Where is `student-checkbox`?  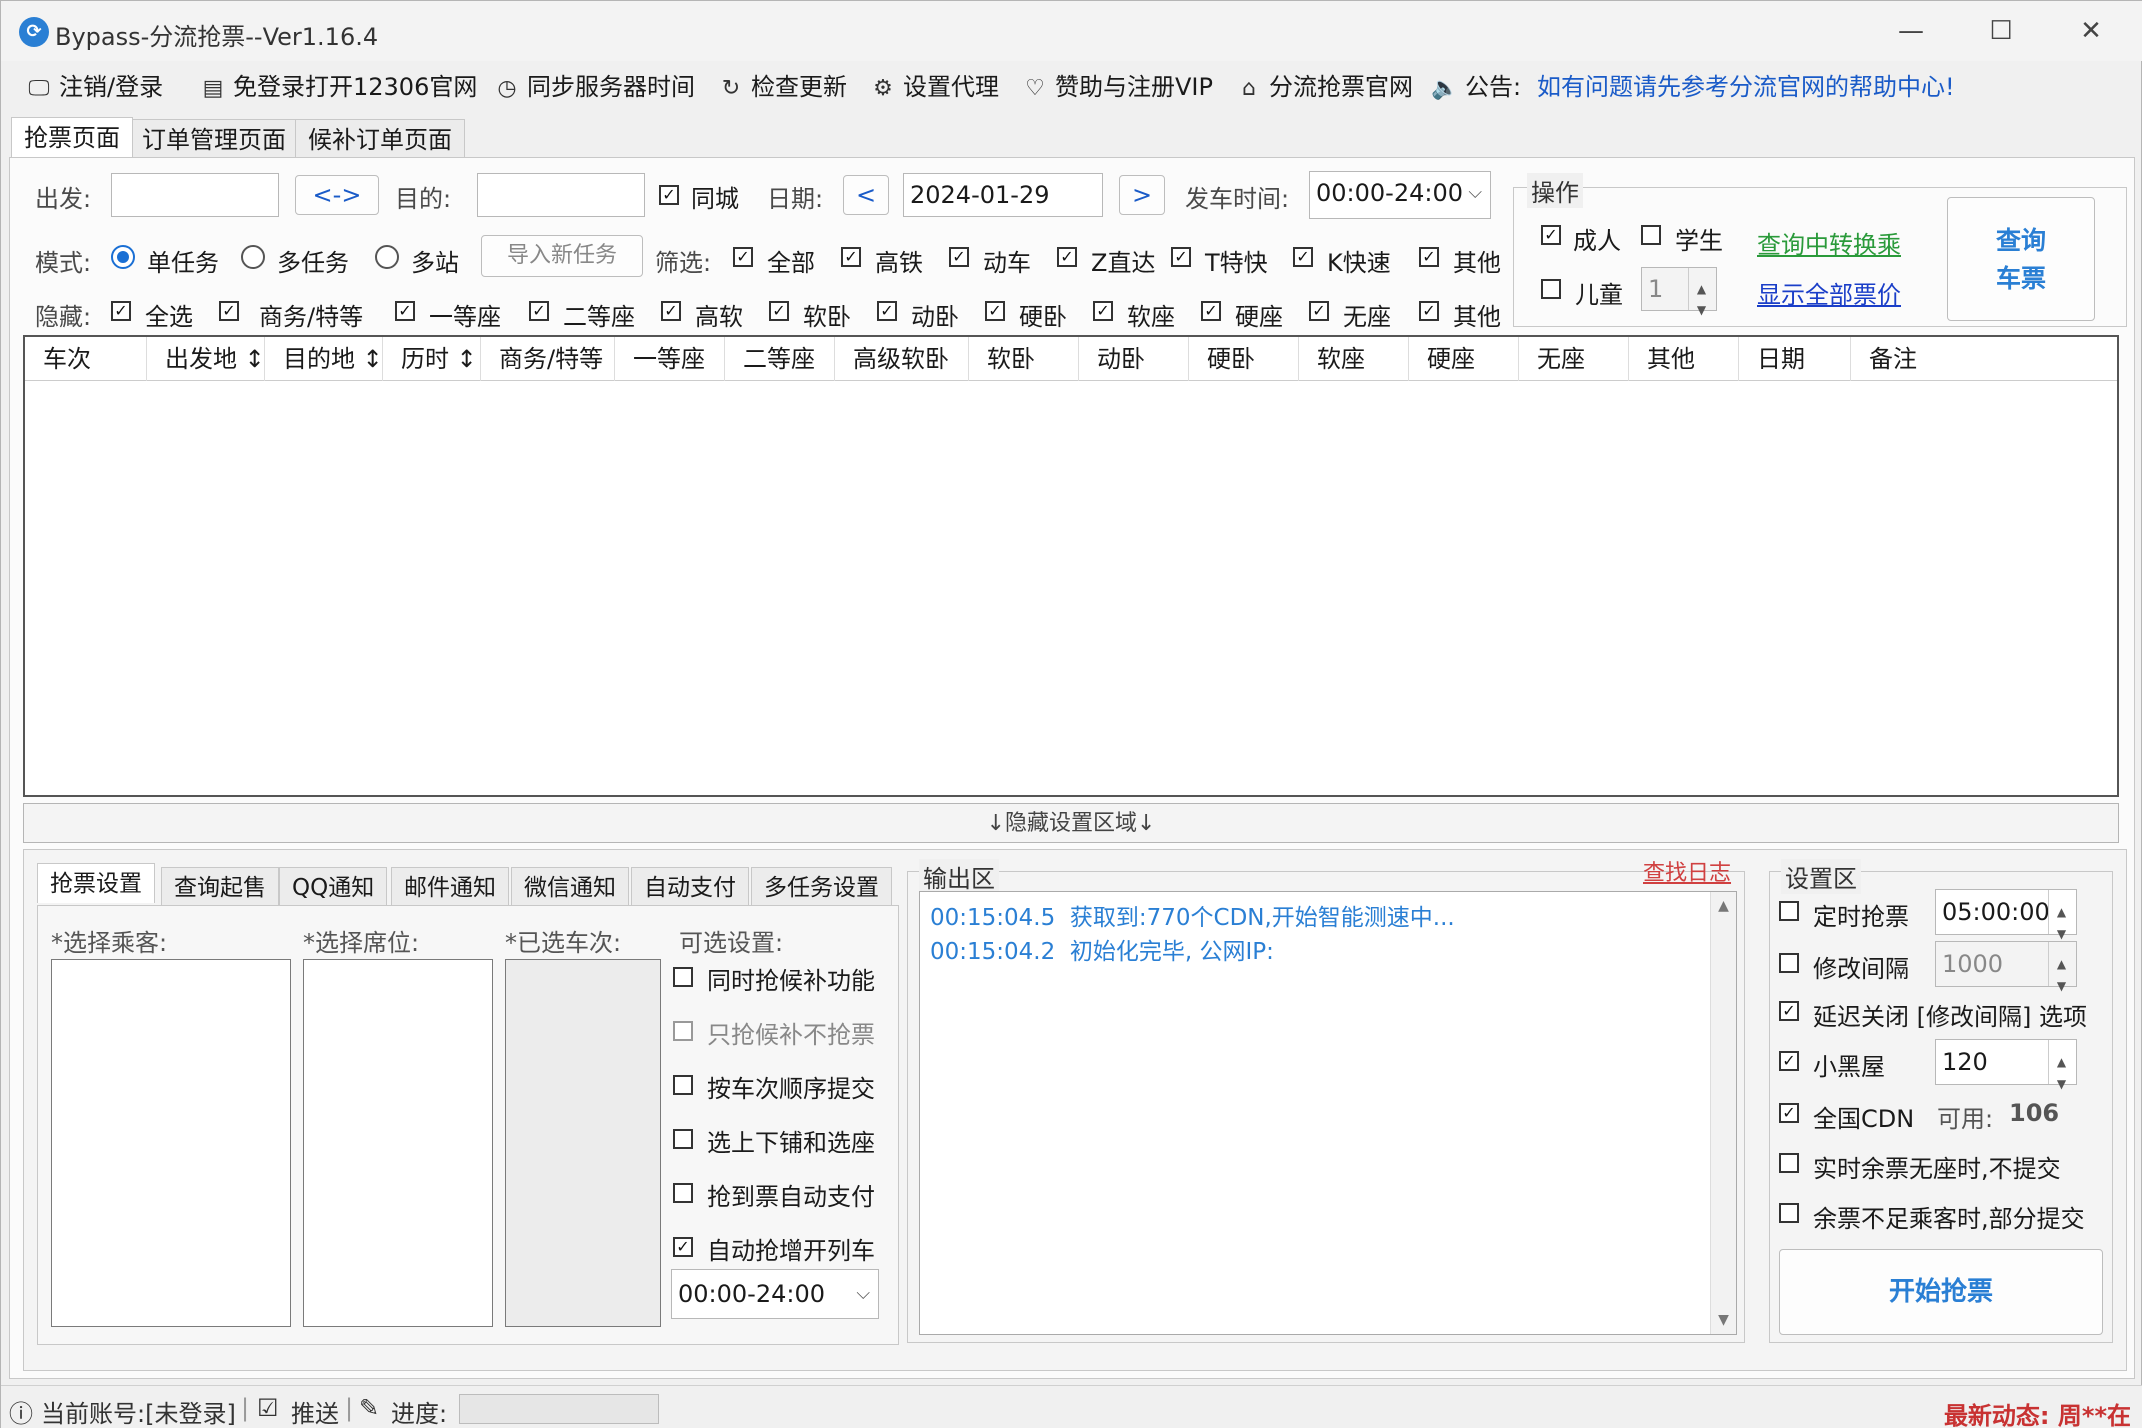
student-checkbox is located at coordinates (1651, 235).